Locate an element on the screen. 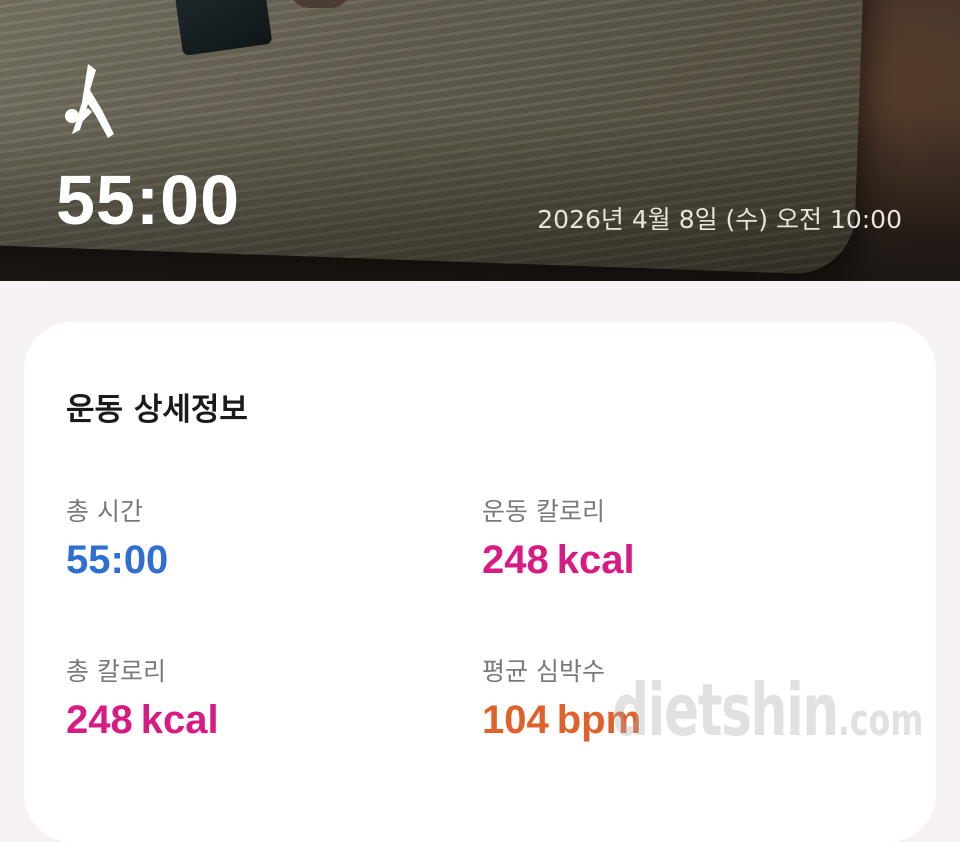 This screenshot has height=842, width=960. stat-total-calories: 총 칼로리 248 kcal is located at coordinates (256, 697).